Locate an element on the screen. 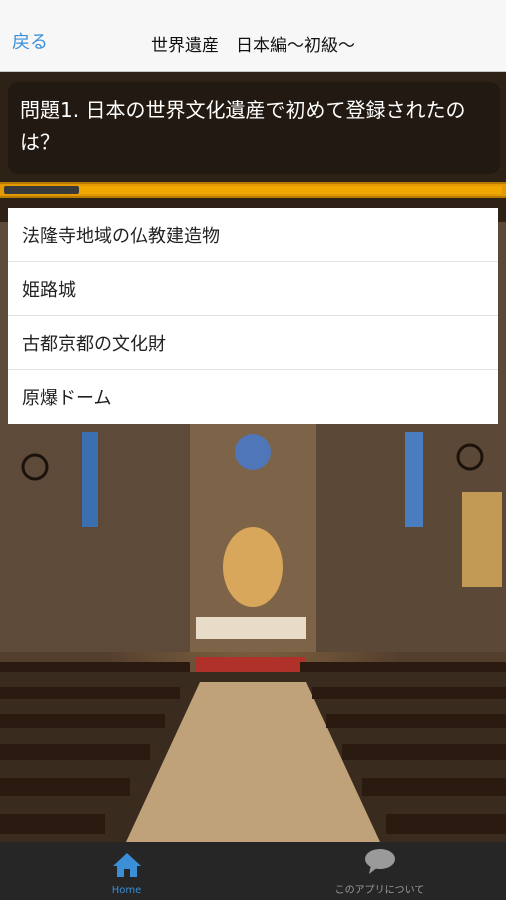 This screenshot has width=506, height=900. tab-about-app: このアプリについて is located at coordinates (379, 871).